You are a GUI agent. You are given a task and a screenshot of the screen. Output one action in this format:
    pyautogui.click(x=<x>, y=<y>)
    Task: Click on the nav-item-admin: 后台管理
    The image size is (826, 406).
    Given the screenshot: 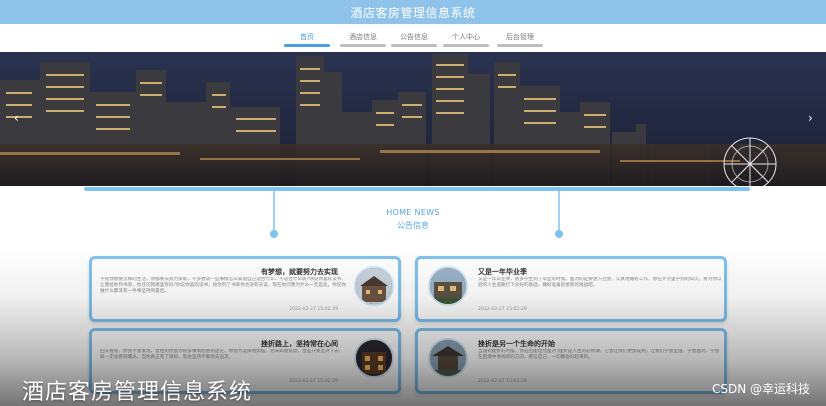 What is the action you would take?
    pyautogui.click(x=520, y=39)
    